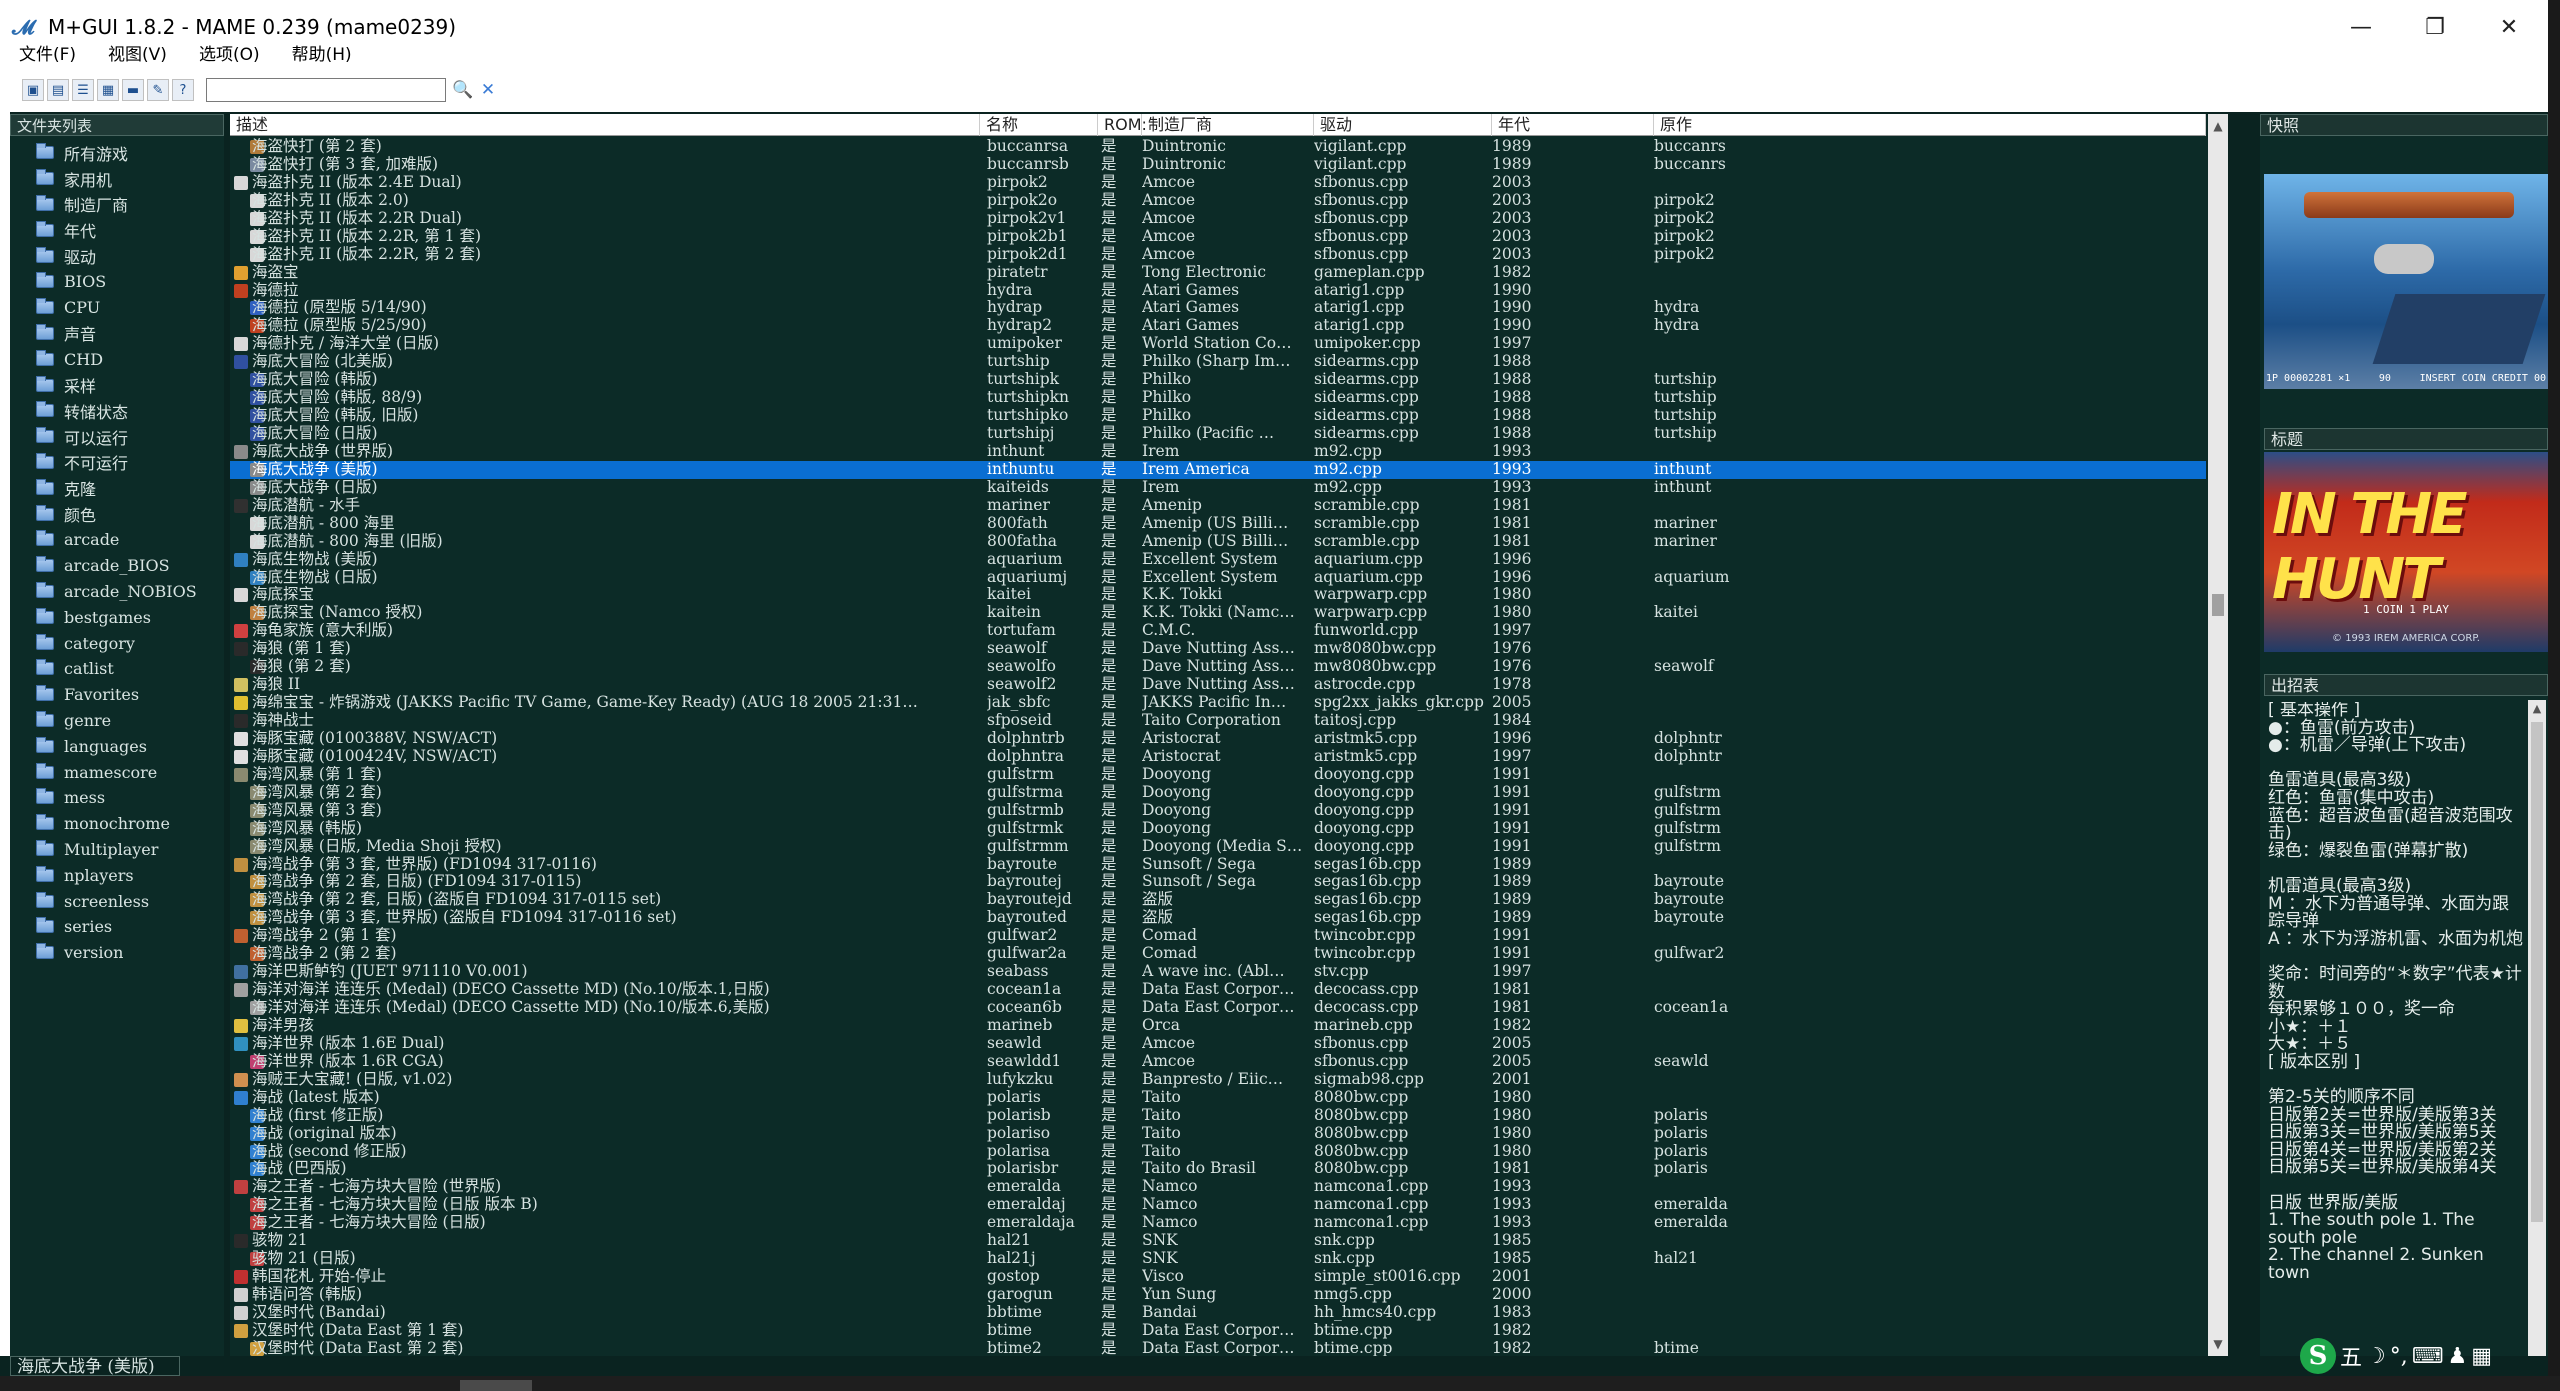  Describe the element at coordinates (117, 514) in the screenshot. I see `folder-item: 颜色` at that location.